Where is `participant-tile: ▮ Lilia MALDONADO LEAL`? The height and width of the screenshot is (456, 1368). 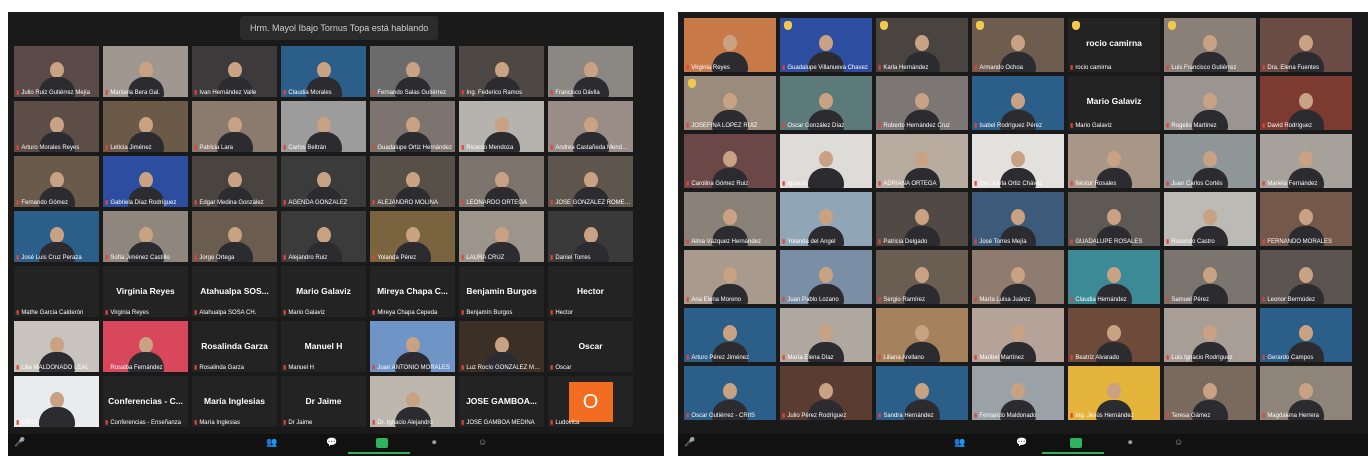
participant-tile: ▮ Lilia MALDONADO LEAL is located at coordinates (56, 346).